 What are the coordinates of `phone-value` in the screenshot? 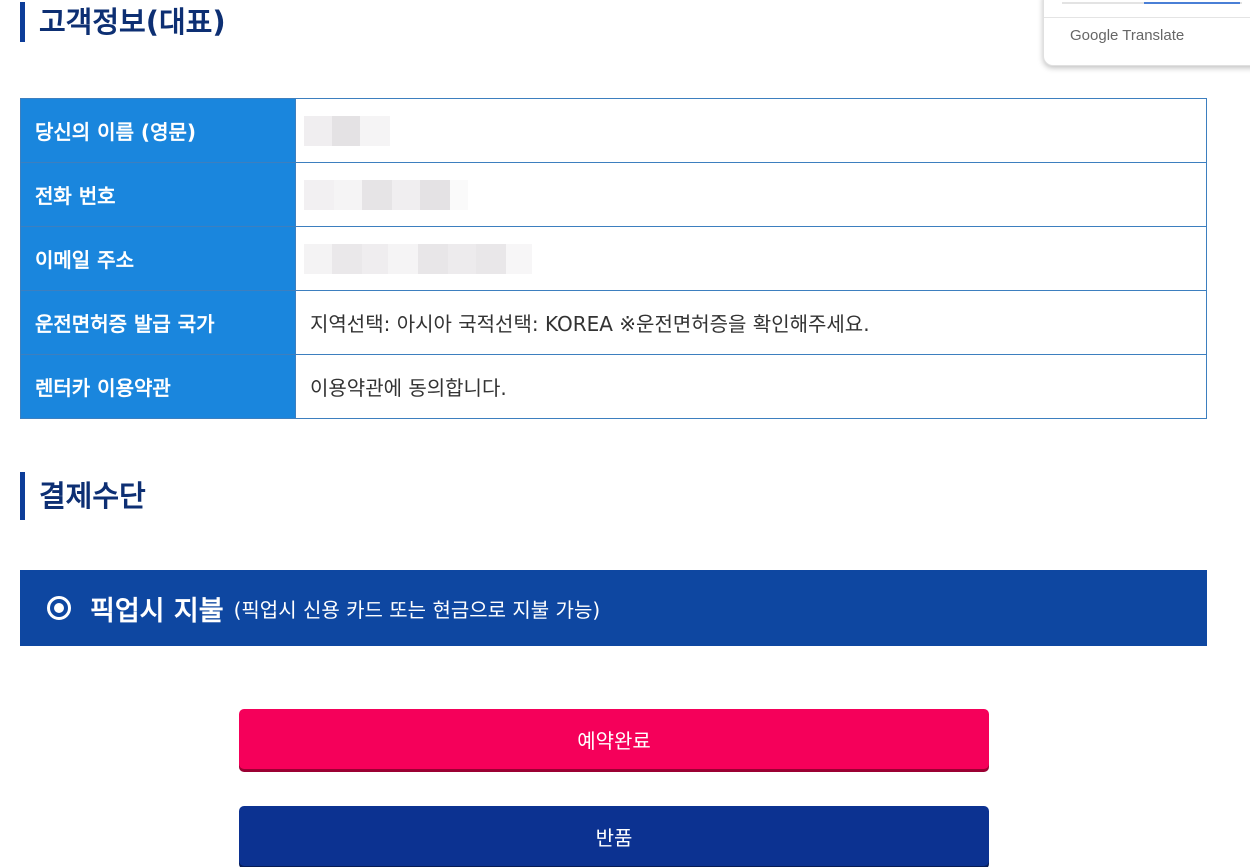 It's located at (751, 194).